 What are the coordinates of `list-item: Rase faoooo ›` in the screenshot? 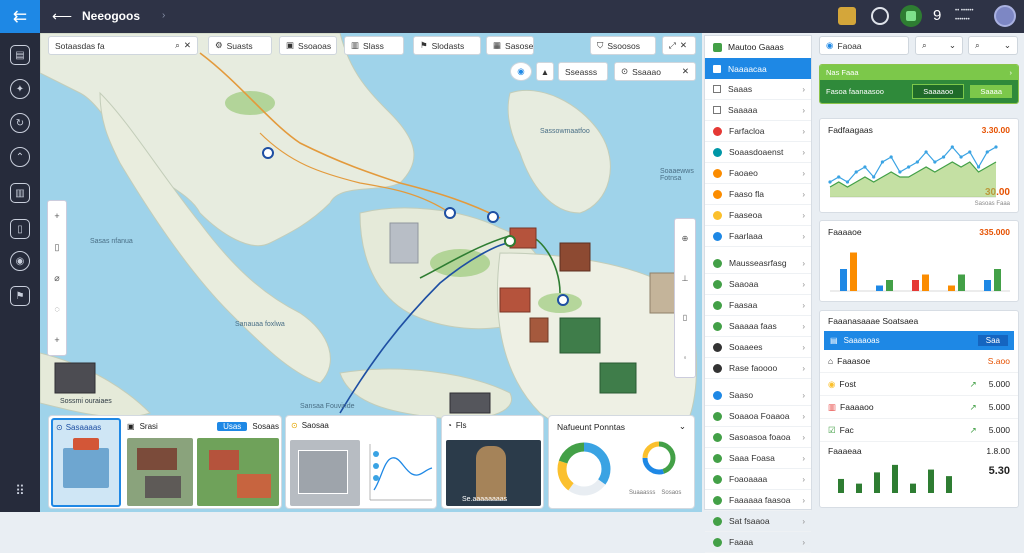 It's located at (758, 368).